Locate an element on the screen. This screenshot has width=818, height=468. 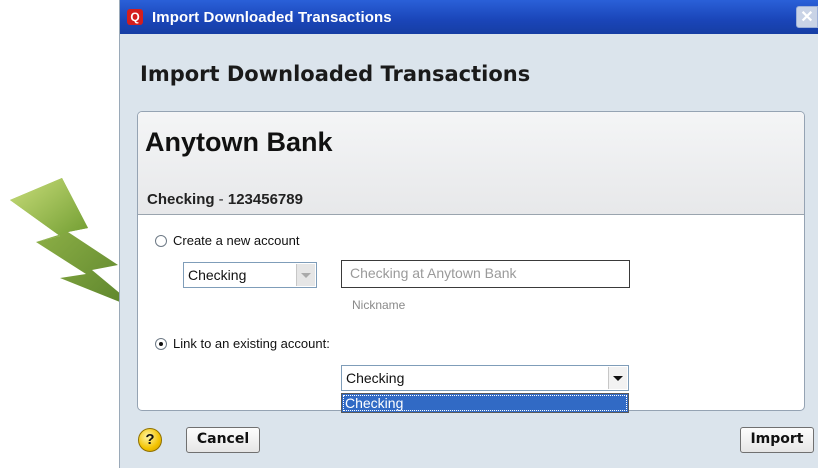
nickname-input: Checking at Anytown Bank is located at coordinates (485, 274).